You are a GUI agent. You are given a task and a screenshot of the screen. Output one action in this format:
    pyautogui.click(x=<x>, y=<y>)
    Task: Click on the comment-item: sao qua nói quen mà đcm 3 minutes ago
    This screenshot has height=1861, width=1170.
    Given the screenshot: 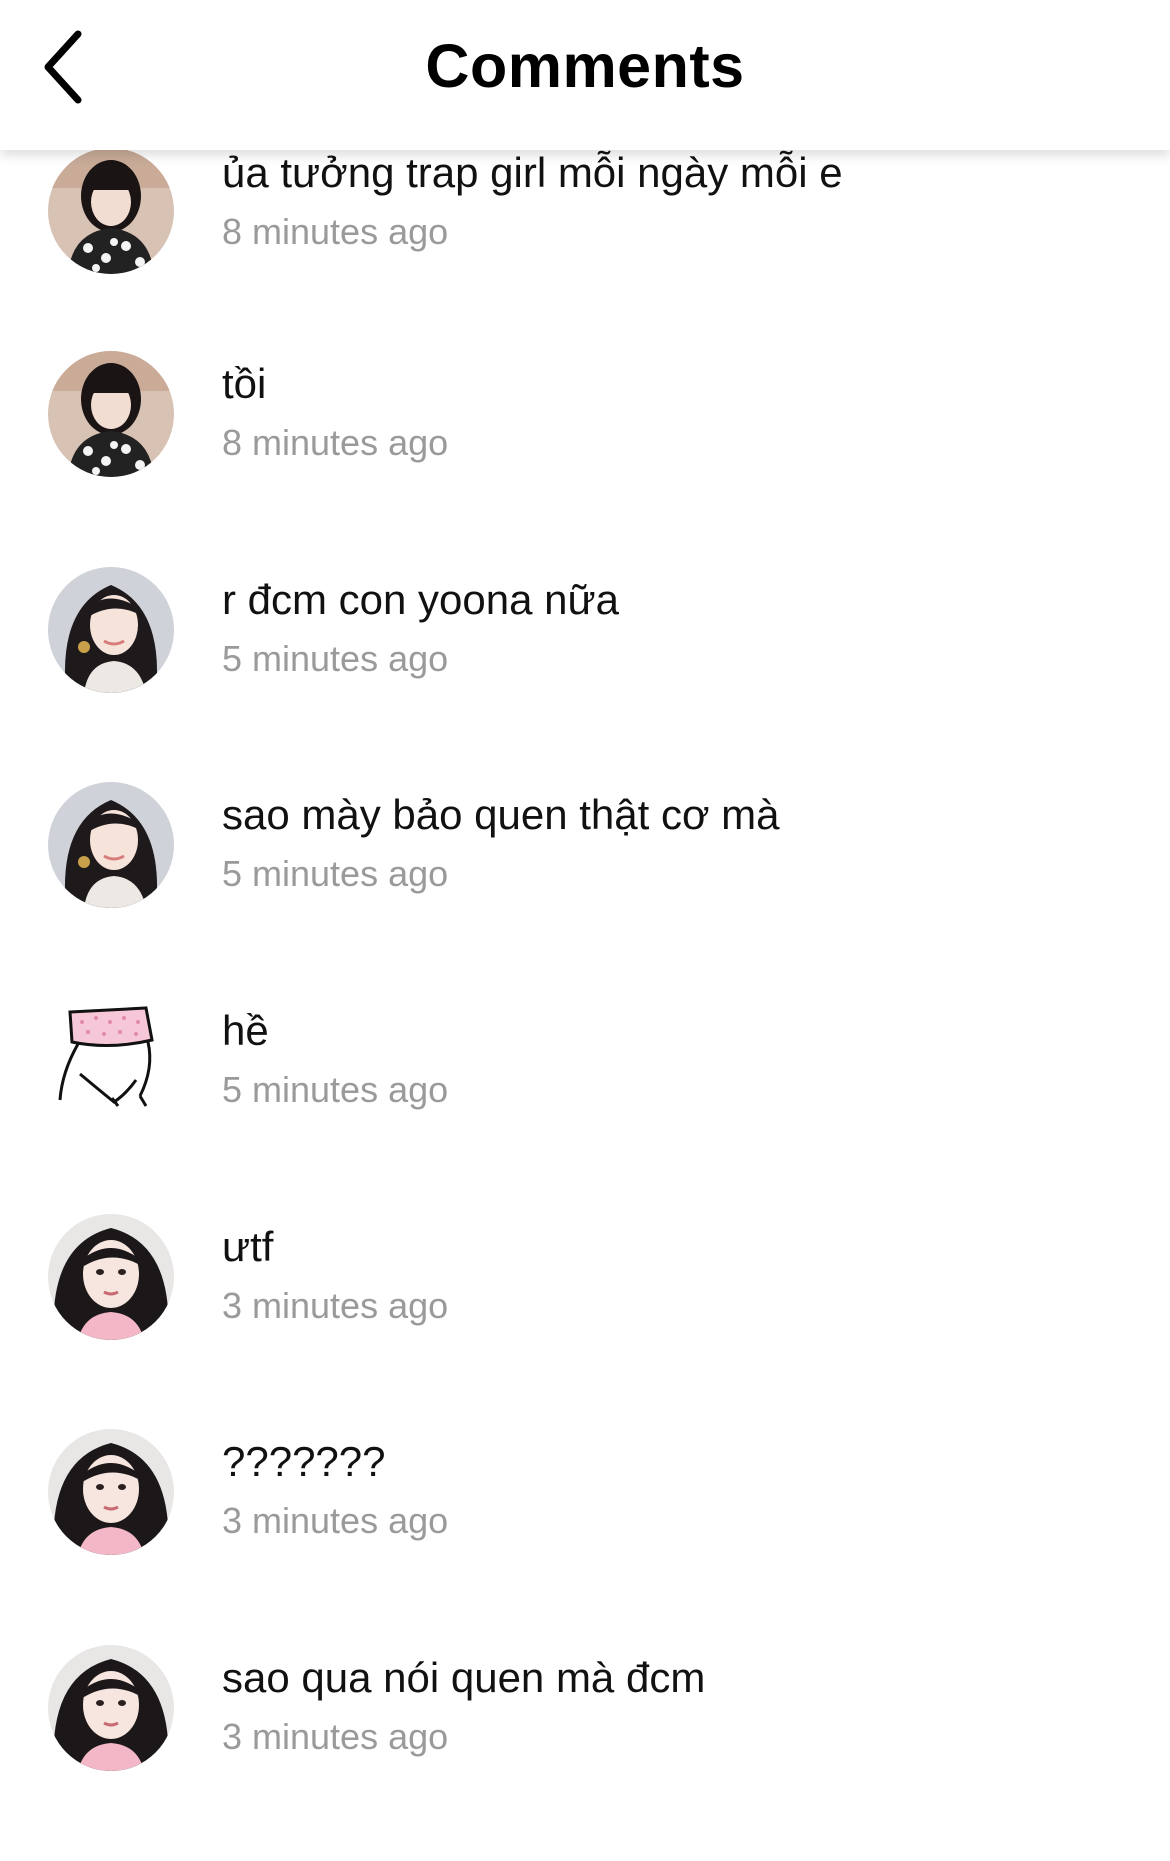 What is the action you would take?
    pyautogui.click(x=585, y=1753)
    